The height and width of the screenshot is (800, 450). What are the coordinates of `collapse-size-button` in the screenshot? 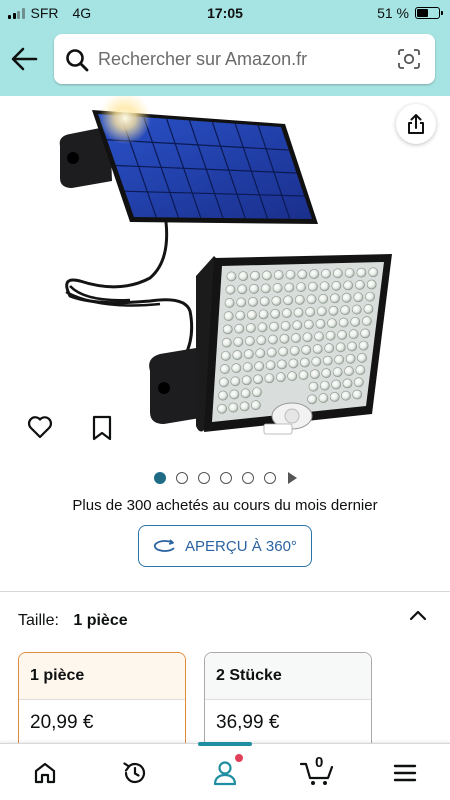 It's located at (418, 618).